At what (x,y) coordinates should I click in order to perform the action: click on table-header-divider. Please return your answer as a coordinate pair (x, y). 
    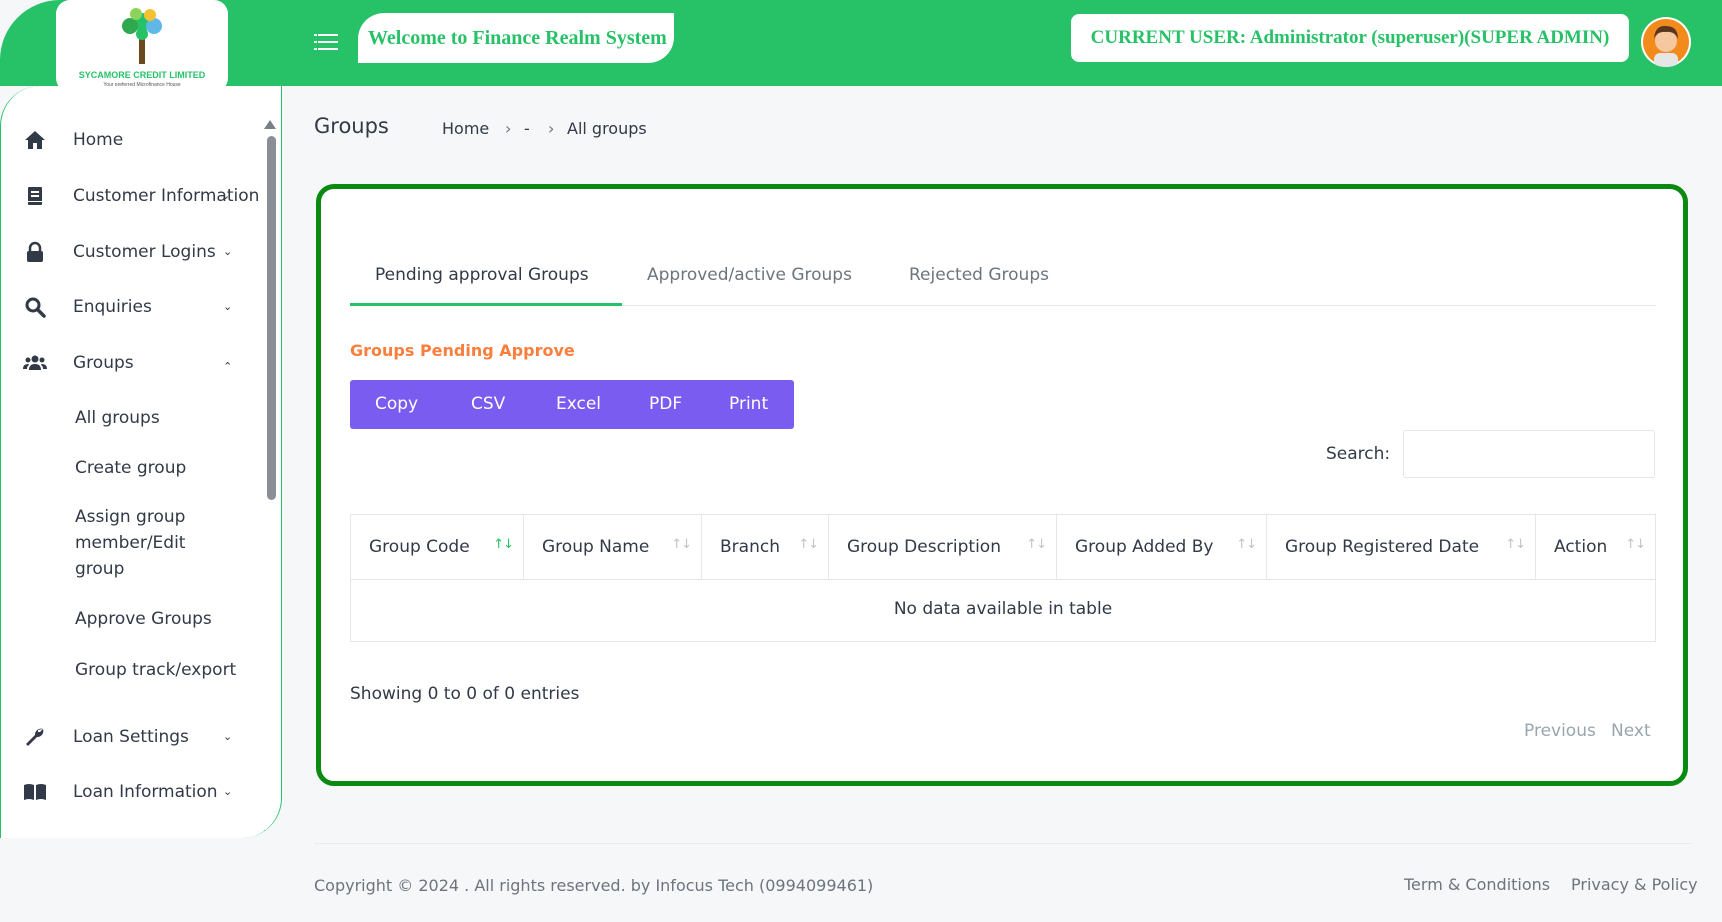
    Looking at the image, I should click on (1003, 579).